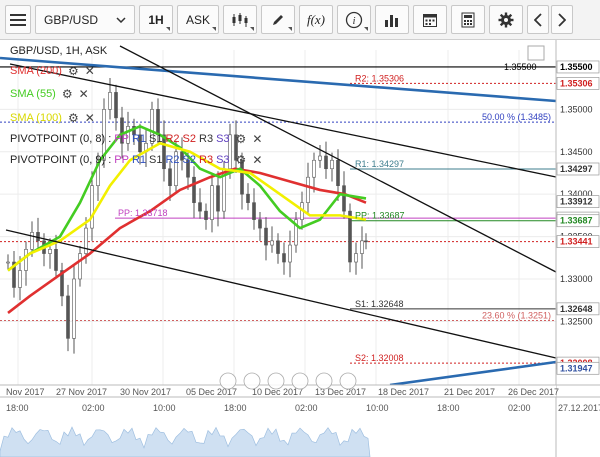 This screenshot has height=457, width=600. What do you see at coordinates (278, 19) in the screenshot?
I see `draw-tool-button` at bounding box center [278, 19].